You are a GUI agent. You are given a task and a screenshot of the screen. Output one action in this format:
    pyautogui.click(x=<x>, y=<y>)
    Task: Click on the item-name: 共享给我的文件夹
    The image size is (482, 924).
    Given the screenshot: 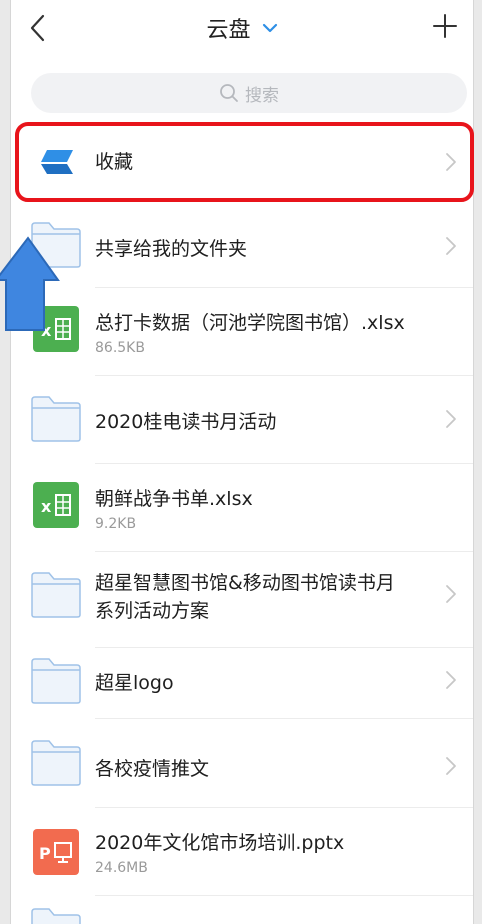 What is the action you would take?
    pyautogui.click(x=171, y=249)
    